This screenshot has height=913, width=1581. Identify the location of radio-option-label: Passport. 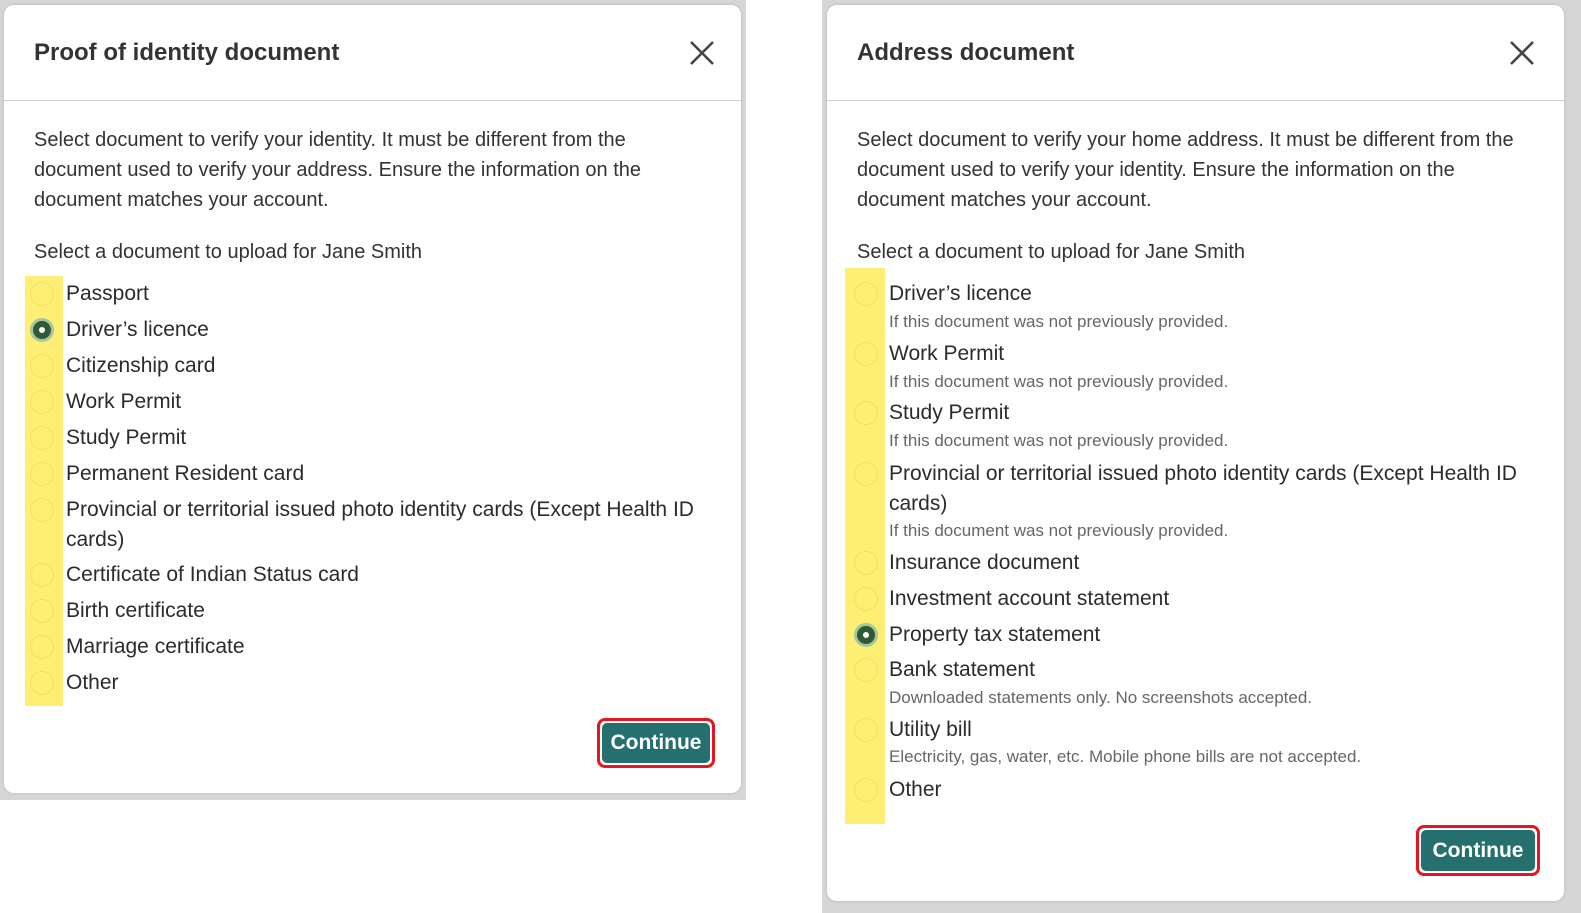
(107, 293).